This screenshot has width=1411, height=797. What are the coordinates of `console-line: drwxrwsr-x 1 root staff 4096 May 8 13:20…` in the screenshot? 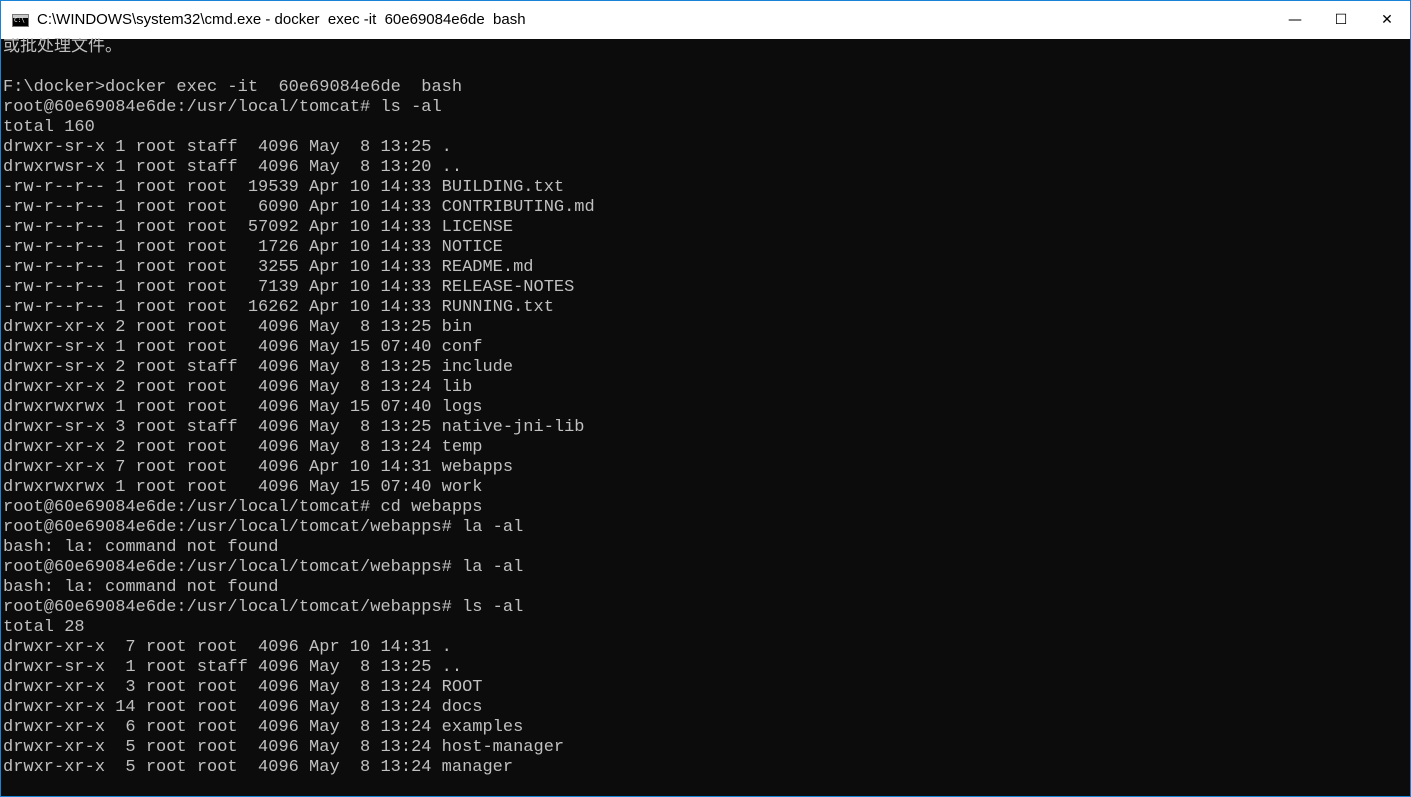 It's located at (233, 167).